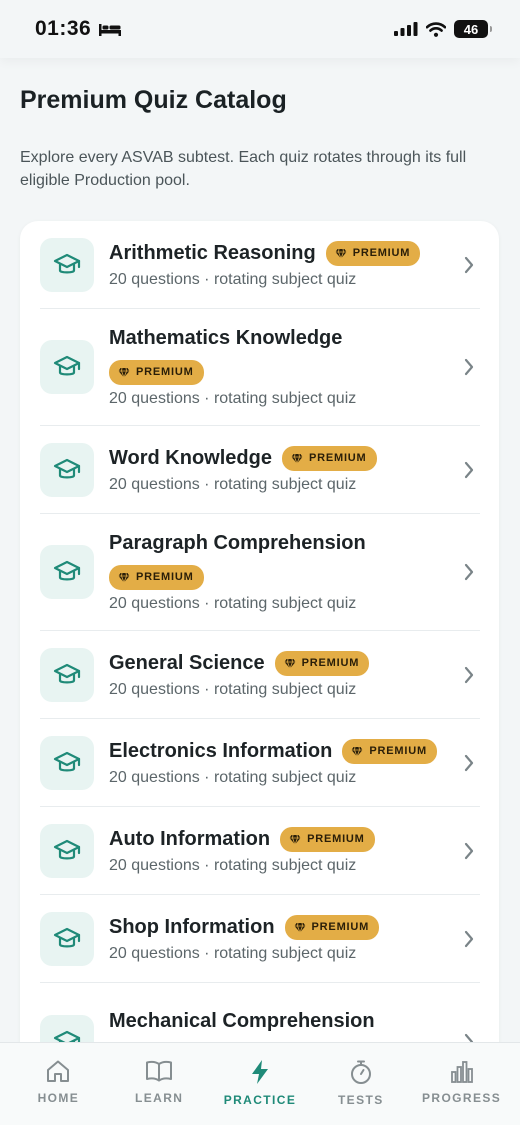  I want to click on quiz-title: Auto Information, so click(190, 838).